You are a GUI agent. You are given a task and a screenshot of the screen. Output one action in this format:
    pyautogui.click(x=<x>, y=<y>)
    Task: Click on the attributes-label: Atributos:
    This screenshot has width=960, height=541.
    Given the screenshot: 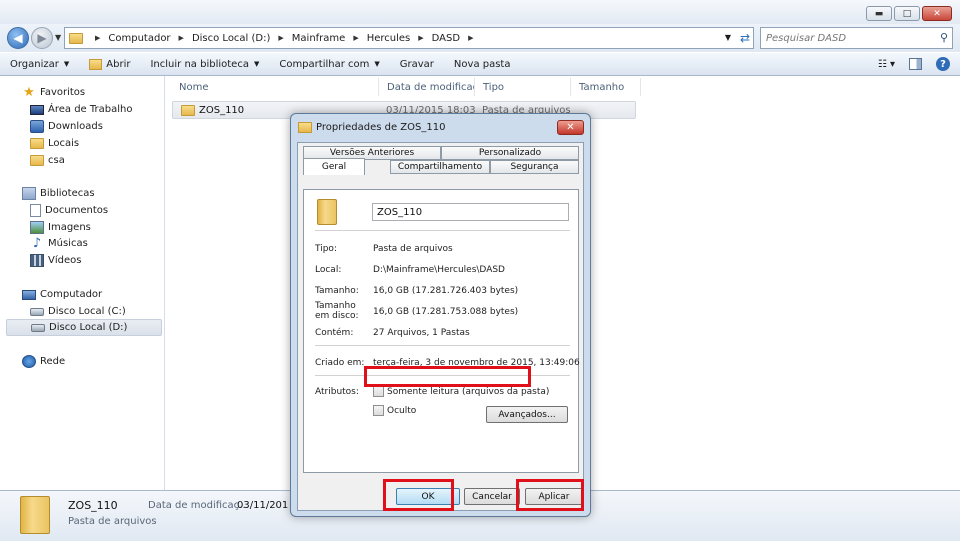 What is the action you would take?
    pyautogui.click(x=337, y=392)
    